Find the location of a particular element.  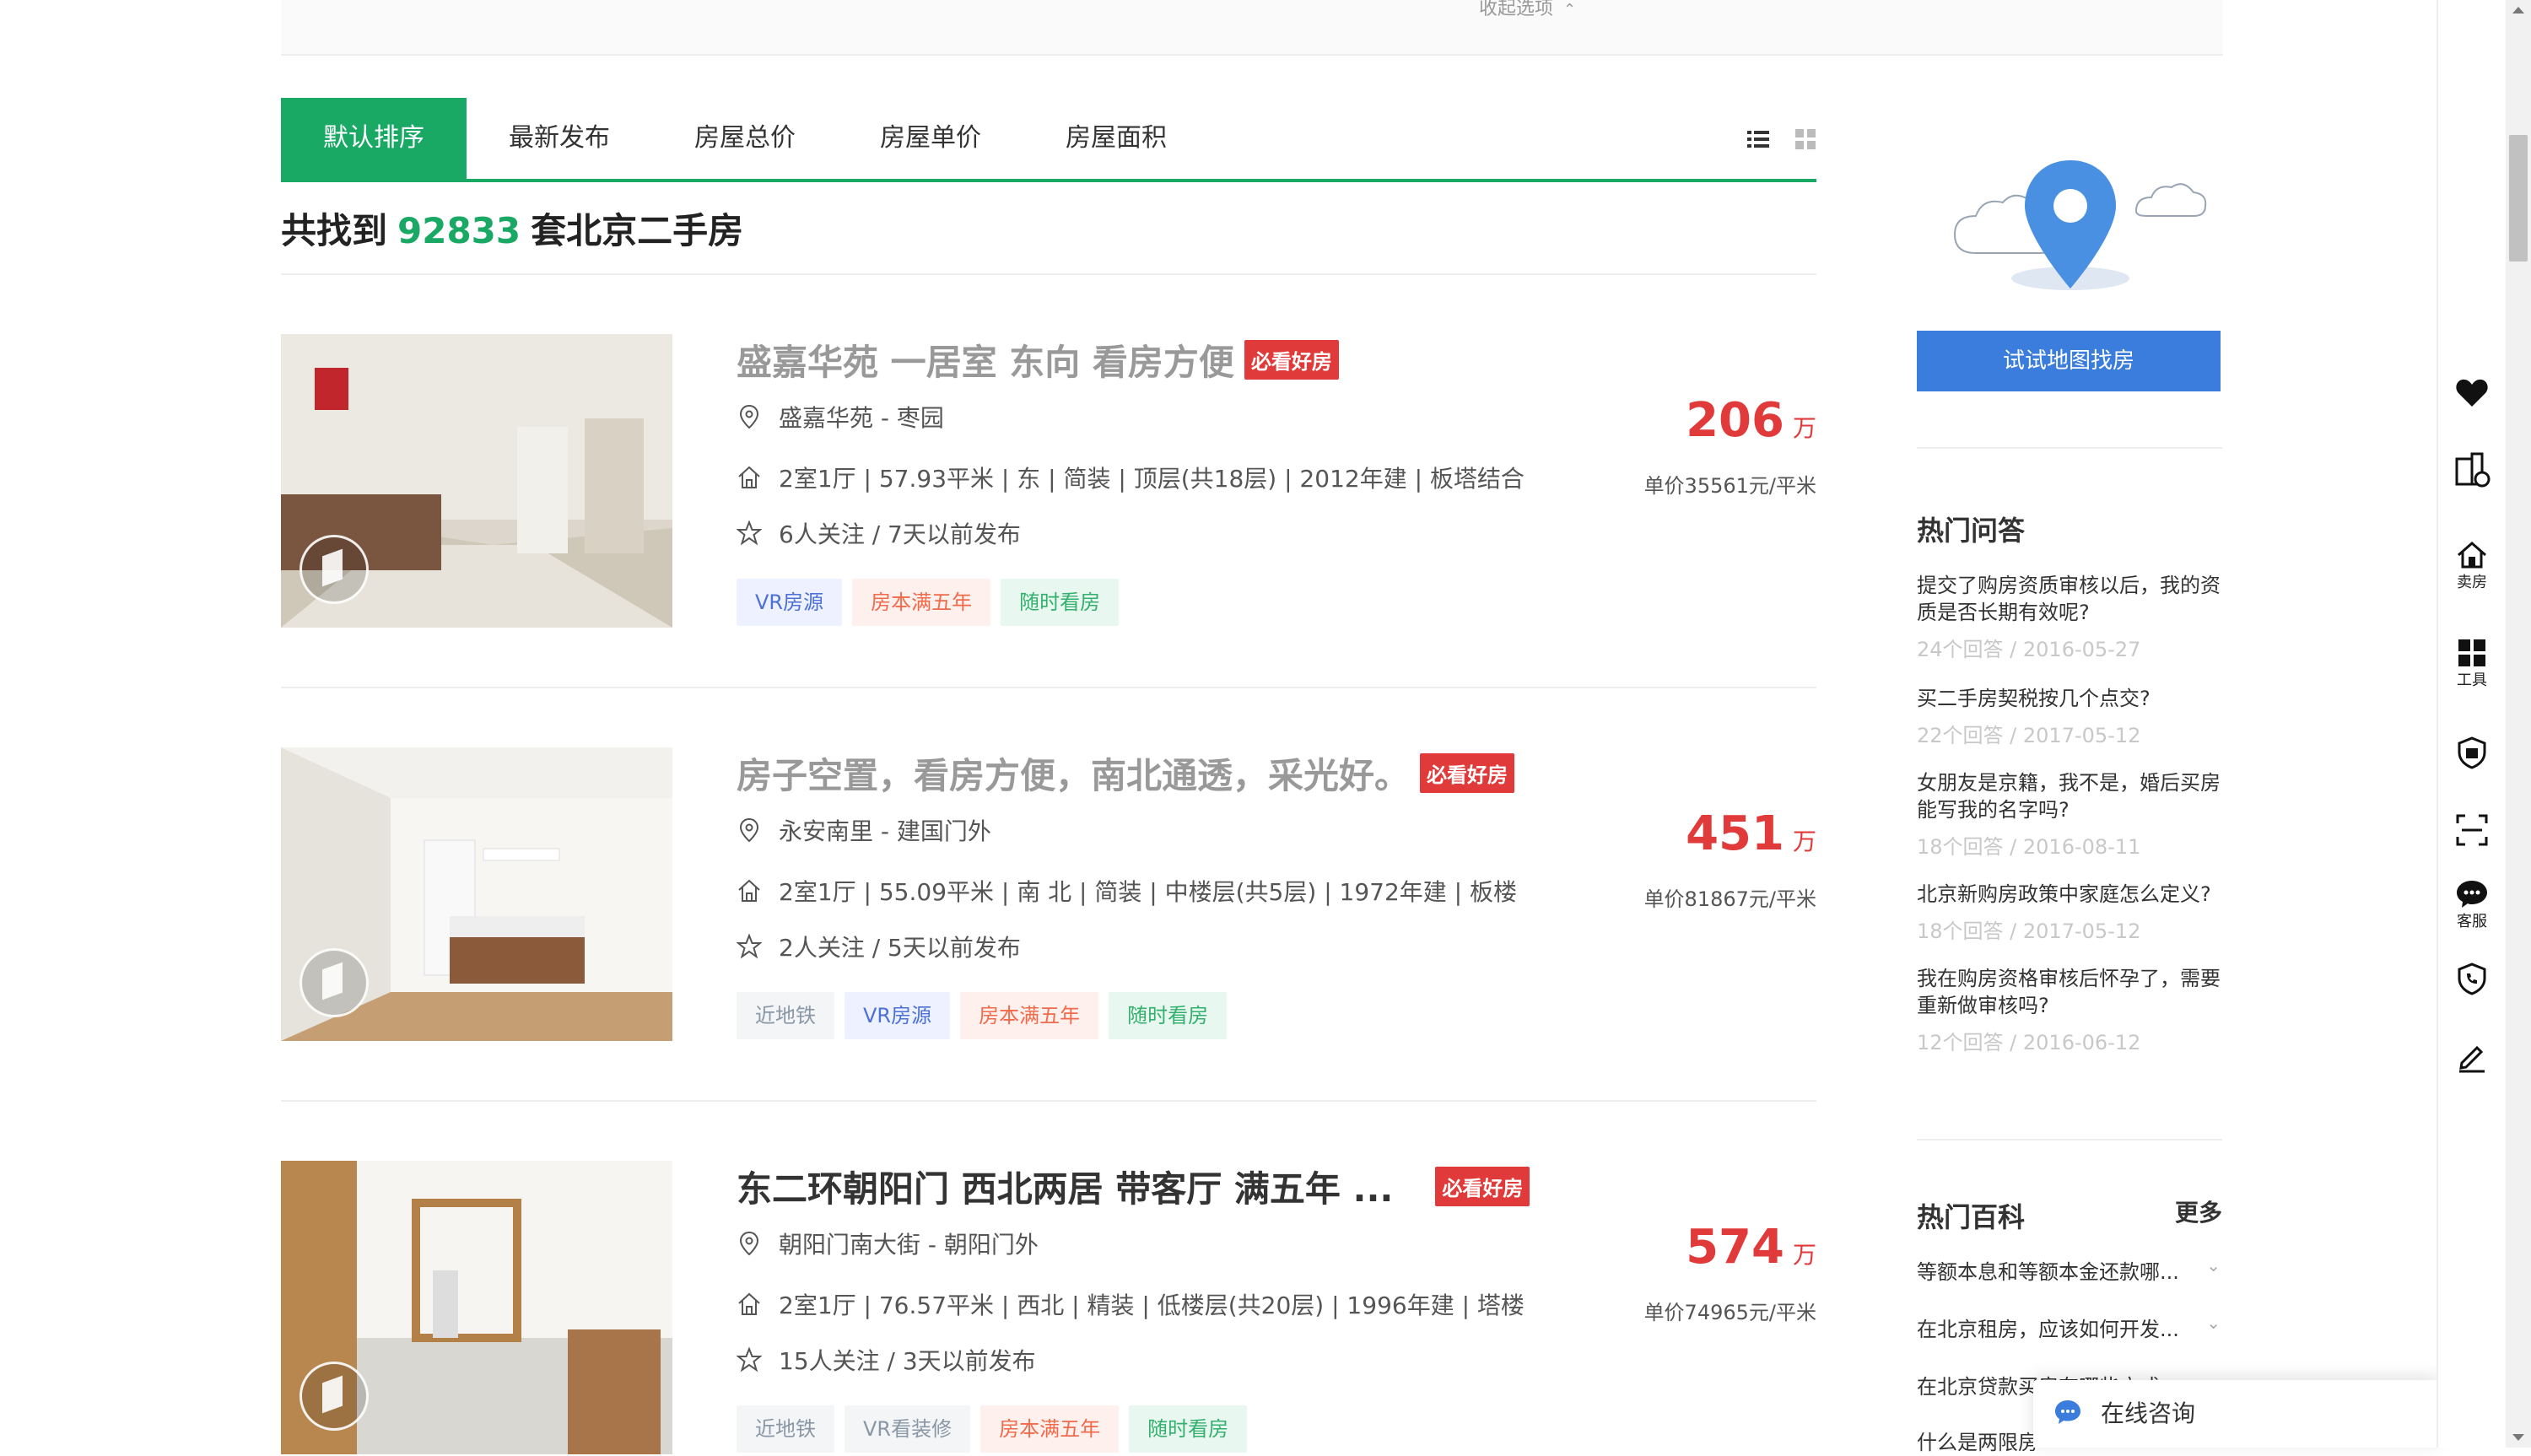

customer-service-button: 客服 is located at coordinates (2472, 905).